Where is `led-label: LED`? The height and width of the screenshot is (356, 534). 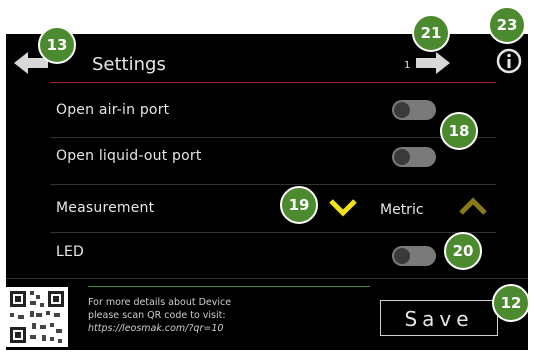
led-label: LED is located at coordinates (70, 252).